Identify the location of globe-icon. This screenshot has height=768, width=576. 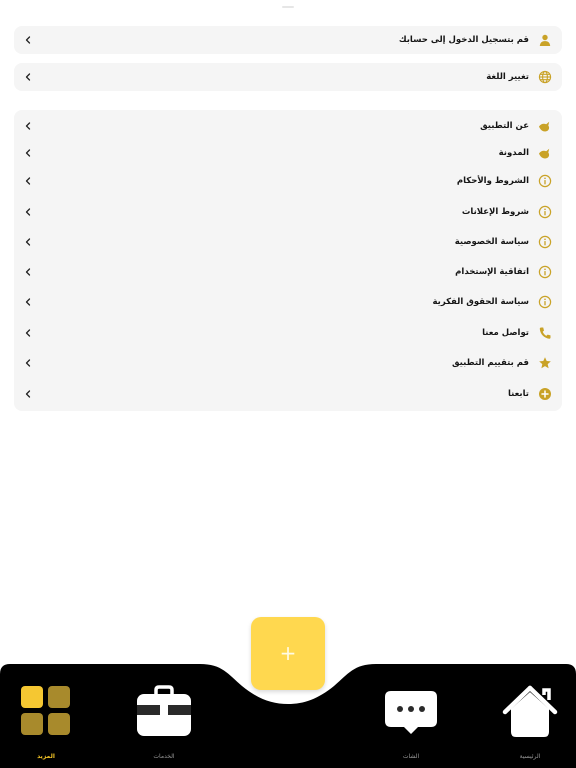
(545, 77).